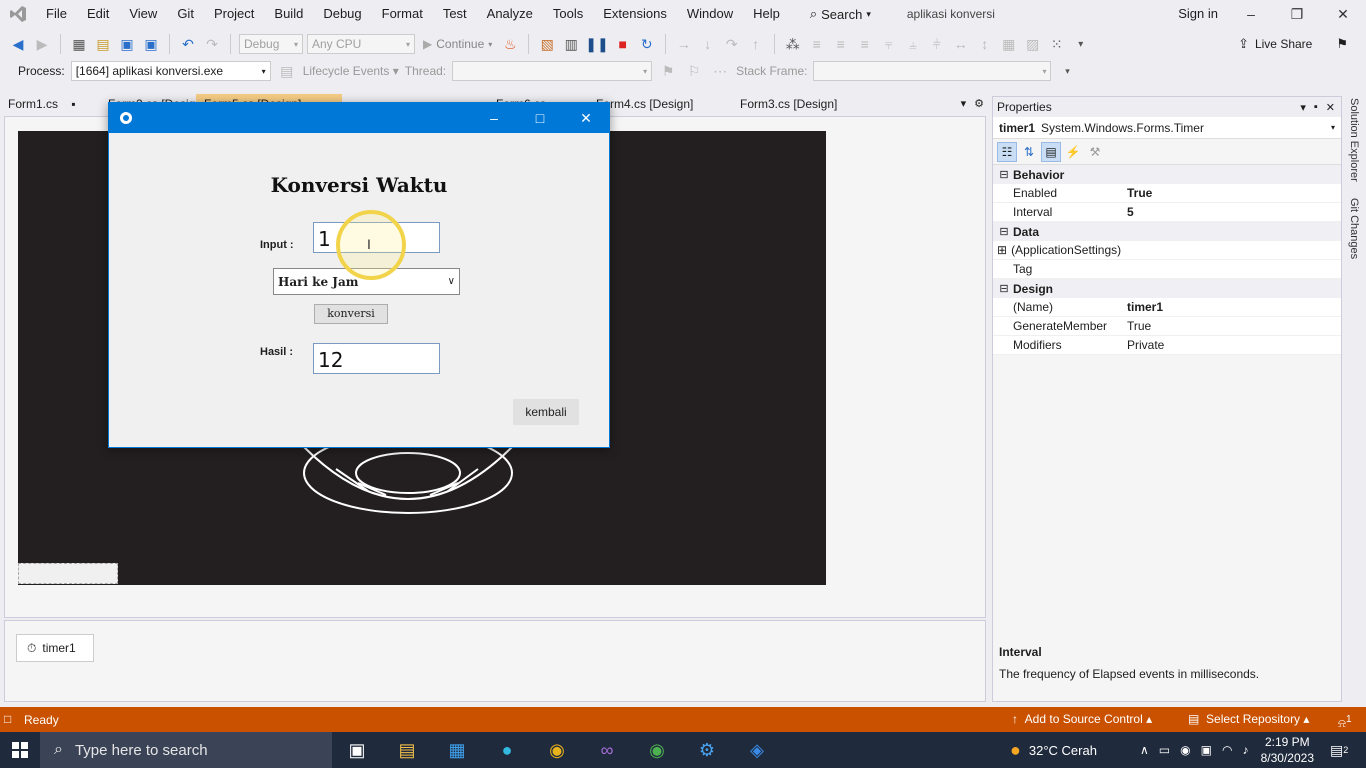 The height and width of the screenshot is (768, 1366). What do you see at coordinates (1131, 326) in the screenshot?
I see `property-value: True` at bounding box center [1131, 326].